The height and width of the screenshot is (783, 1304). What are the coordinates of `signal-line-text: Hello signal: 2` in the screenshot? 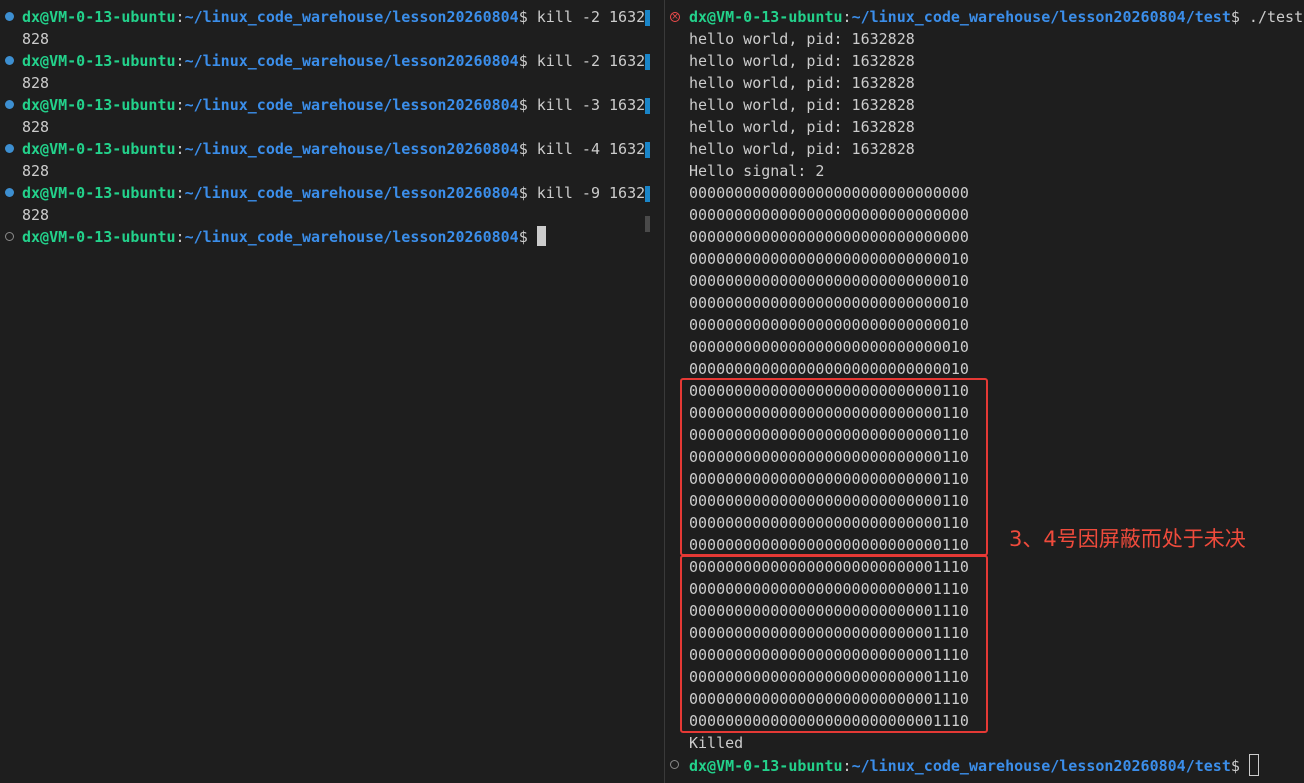 It's located at (757, 171).